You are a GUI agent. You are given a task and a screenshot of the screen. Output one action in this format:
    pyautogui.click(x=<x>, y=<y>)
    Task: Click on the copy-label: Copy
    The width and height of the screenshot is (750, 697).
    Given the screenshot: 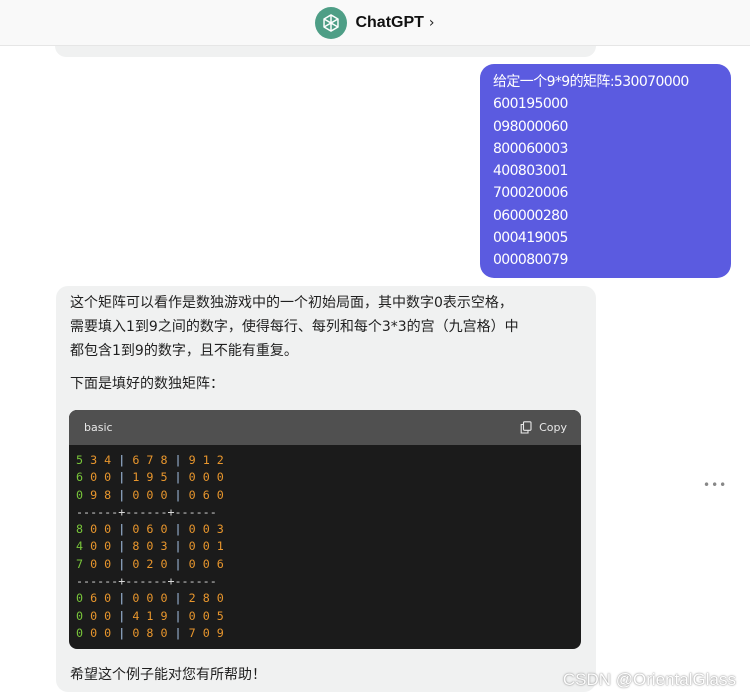 What is the action you would take?
    pyautogui.click(x=553, y=427)
    